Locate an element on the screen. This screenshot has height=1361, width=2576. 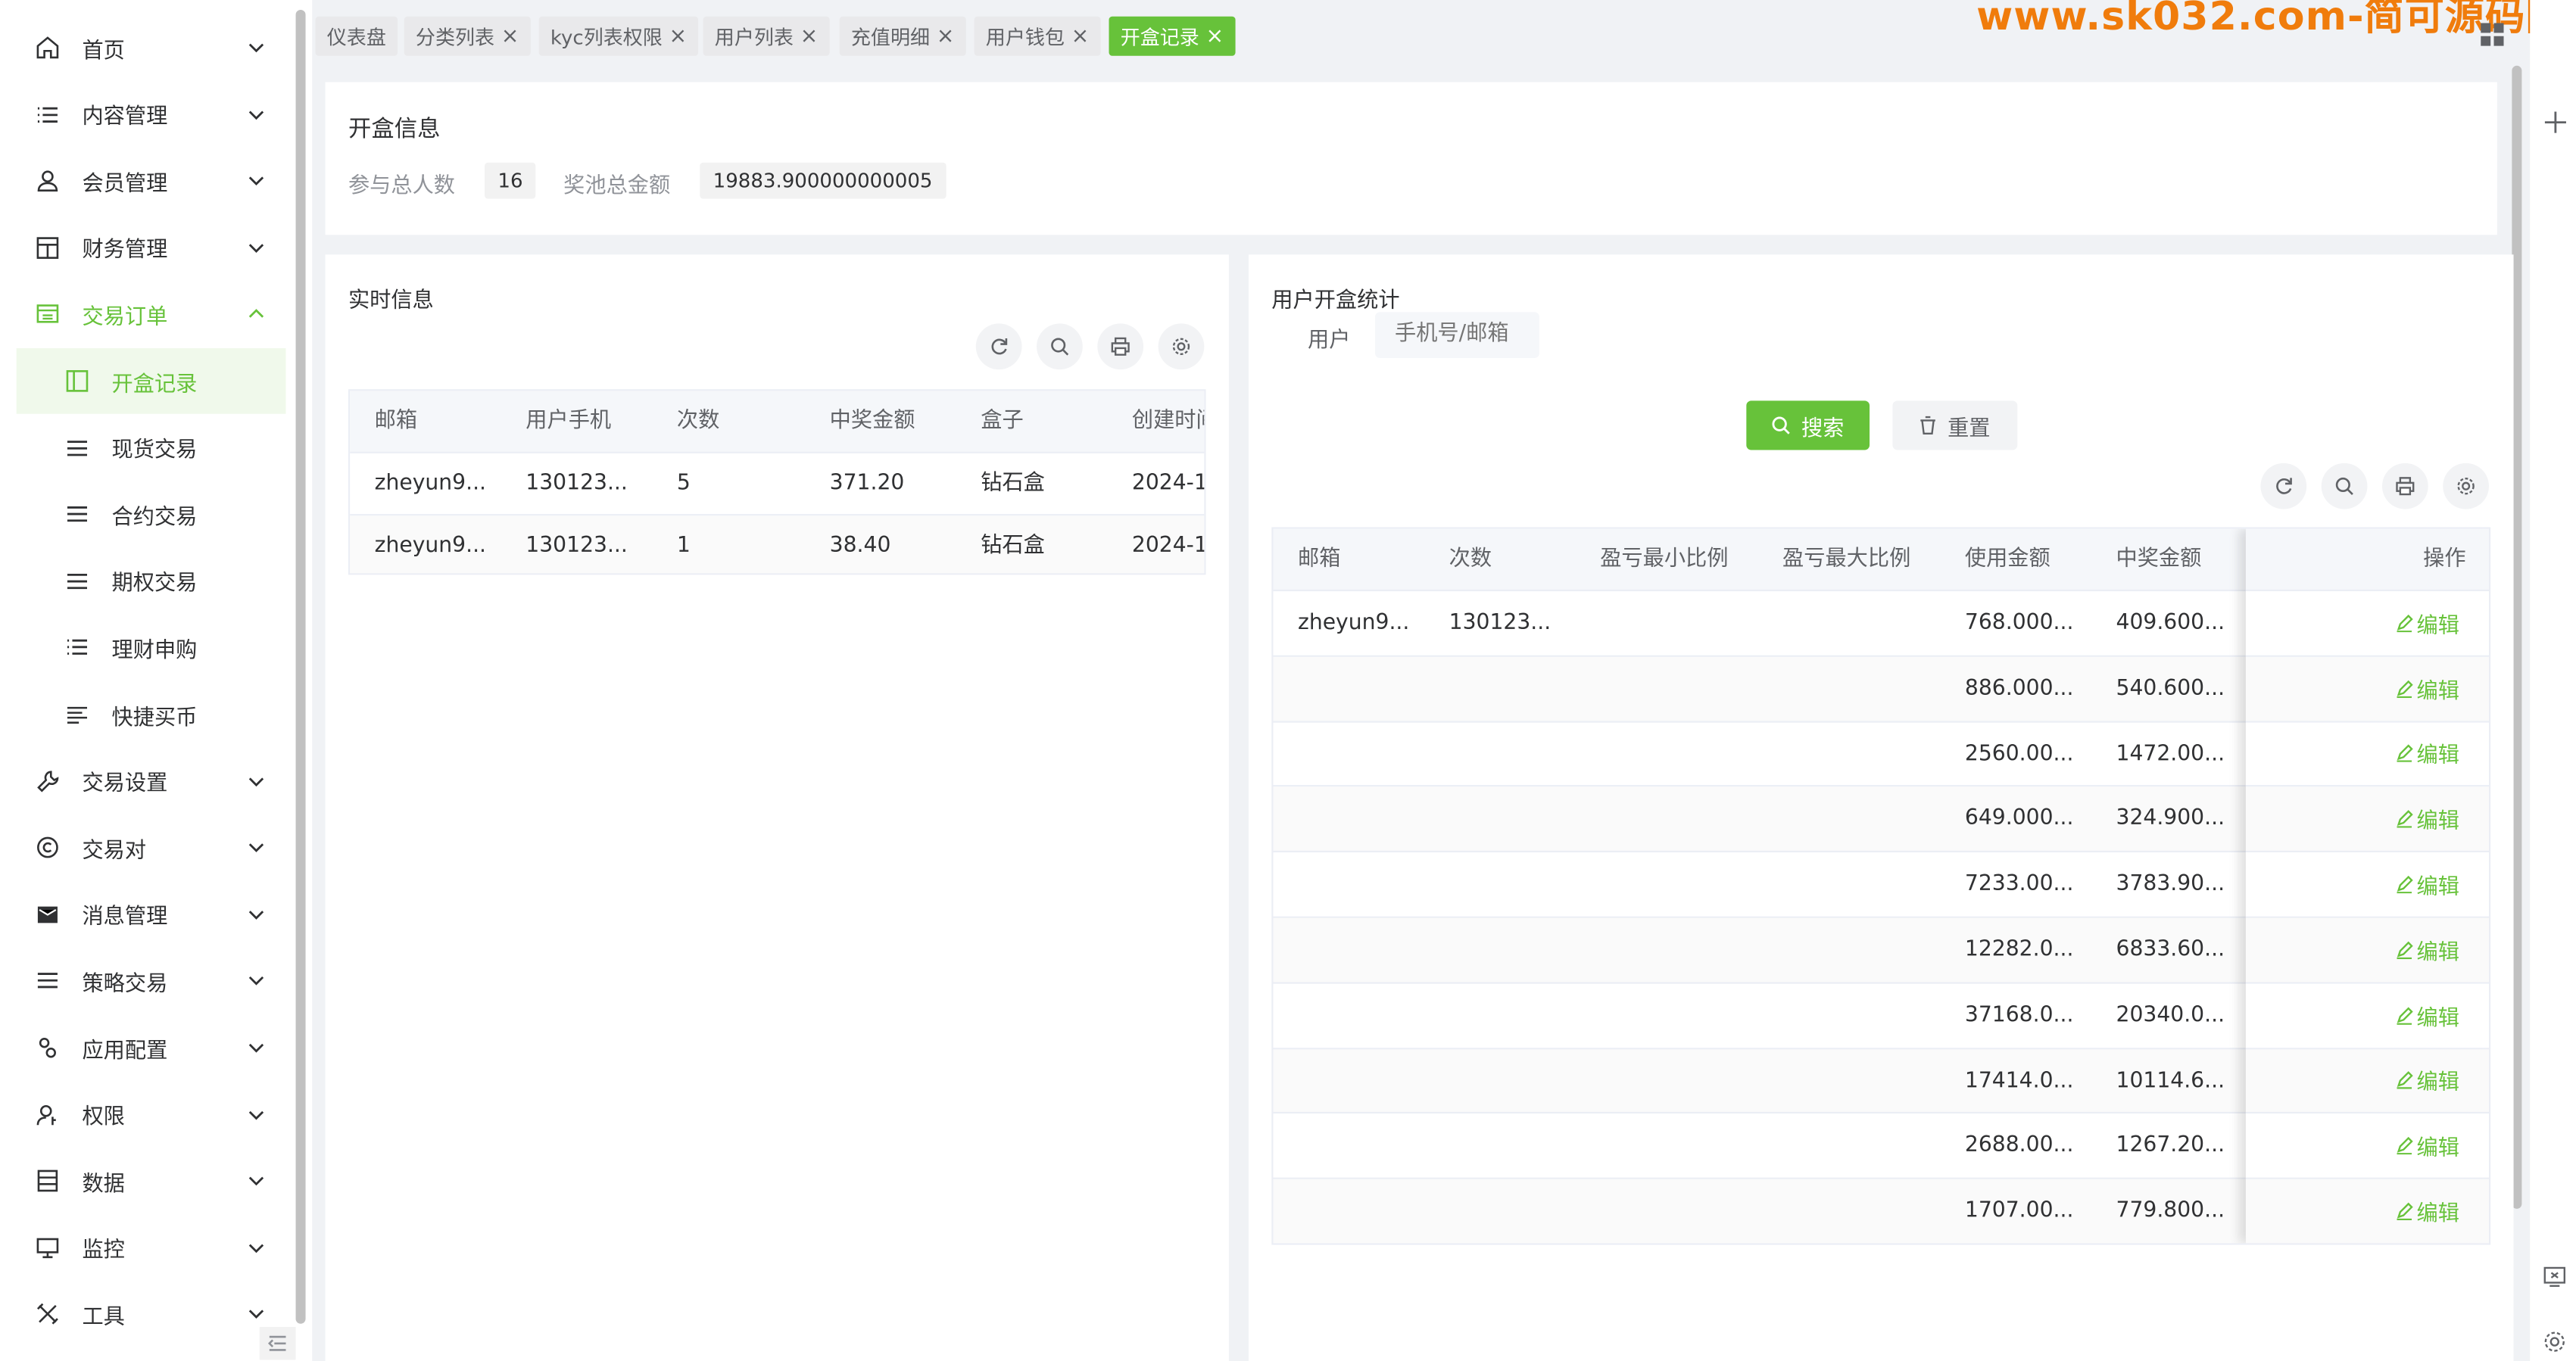
sidebar-item-label: 工具 is located at coordinates (103, 1318).